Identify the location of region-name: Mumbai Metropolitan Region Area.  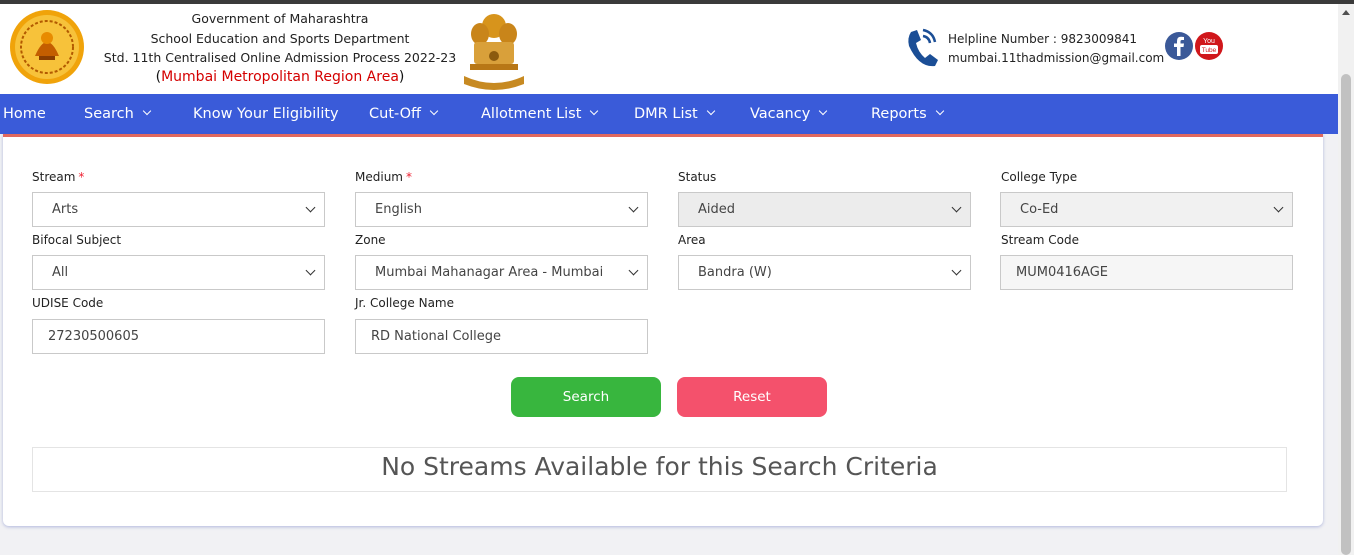
(280, 76).